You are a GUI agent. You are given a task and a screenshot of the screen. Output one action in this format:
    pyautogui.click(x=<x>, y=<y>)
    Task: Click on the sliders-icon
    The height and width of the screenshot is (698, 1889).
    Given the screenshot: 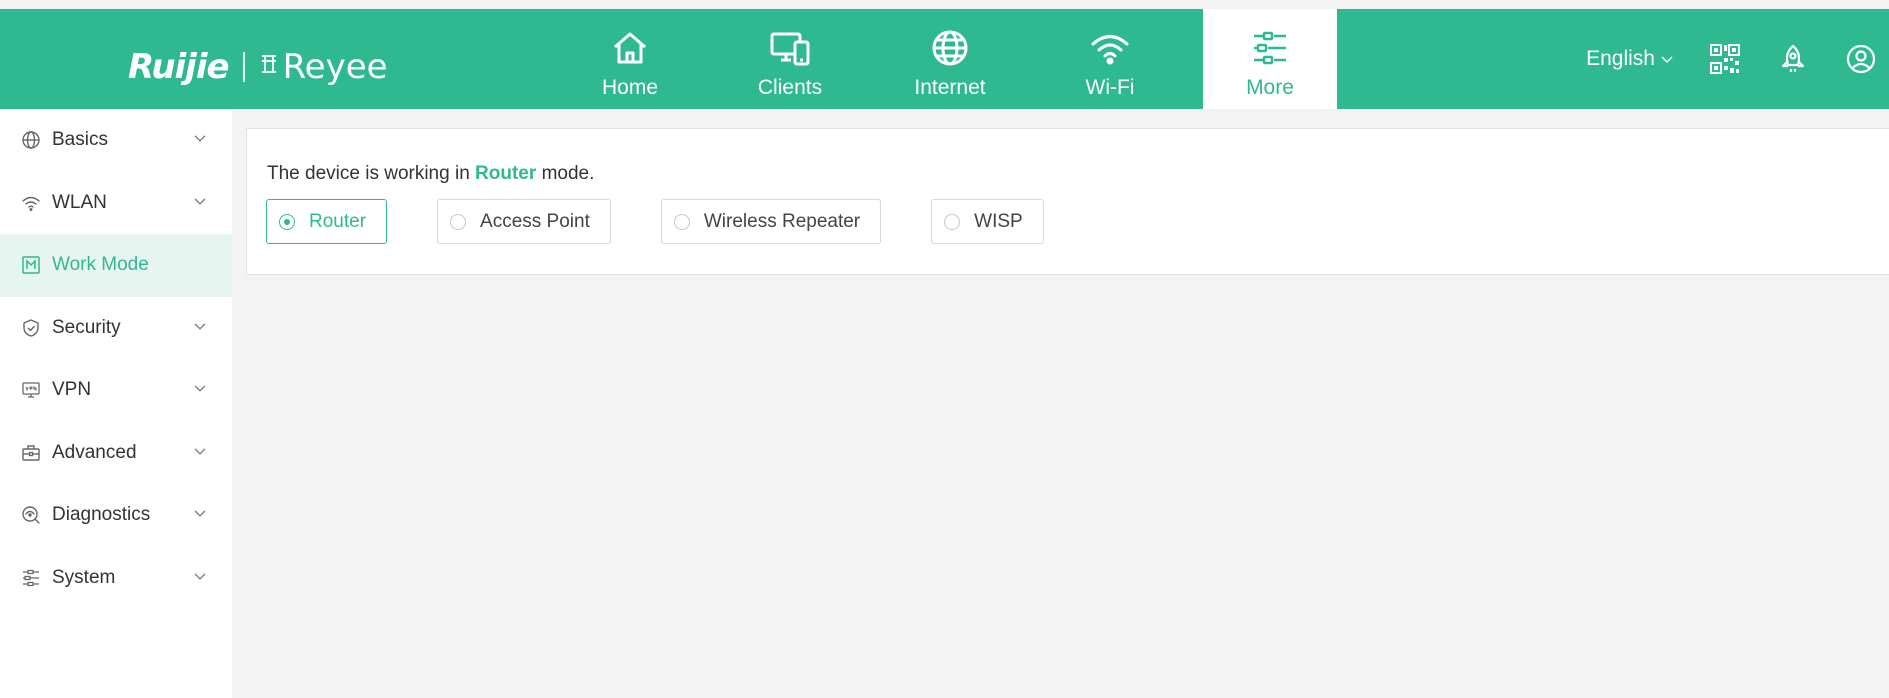 What is the action you would take?
    pyautogui.click(x=1270, y=48)
    